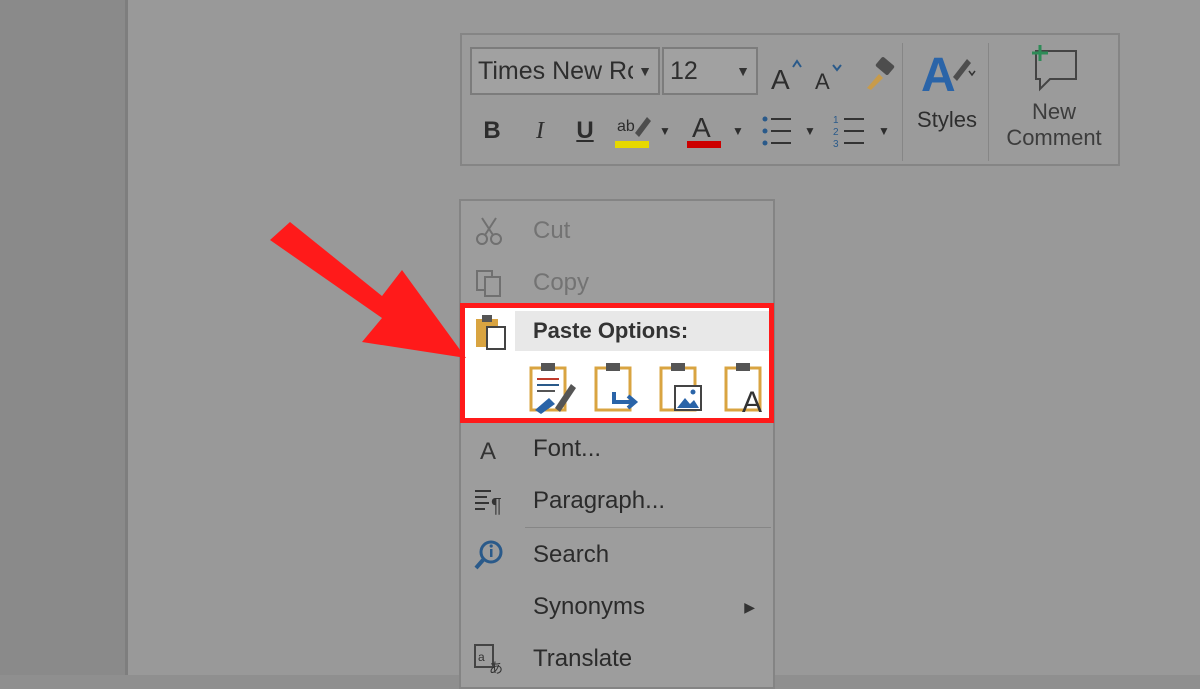  What do you see at coordinates (489, 231) in the screenshot?
I see `scissors-icon` at bounding box center [489, 231].